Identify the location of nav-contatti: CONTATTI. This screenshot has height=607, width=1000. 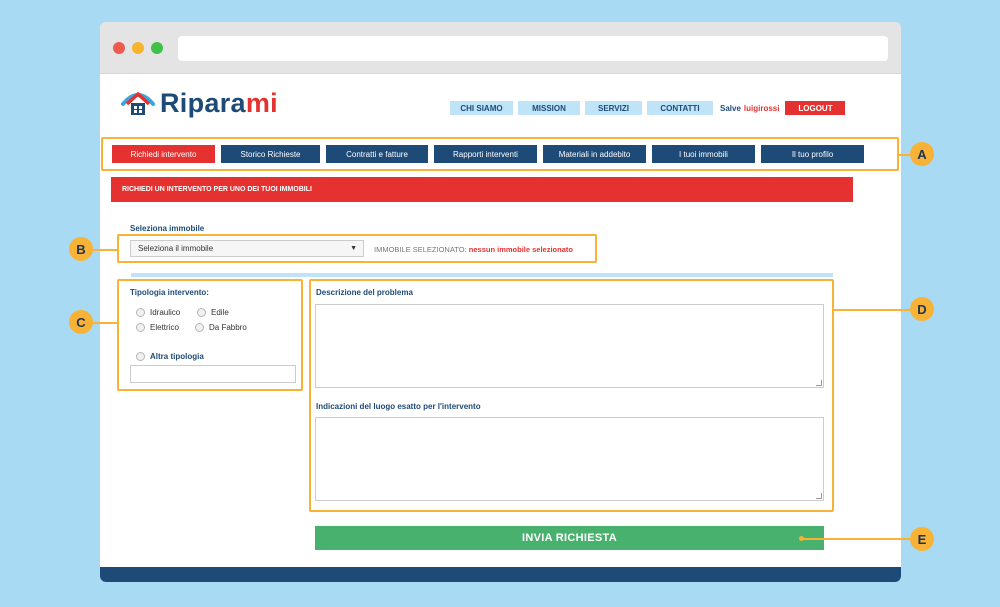
(680, 108).